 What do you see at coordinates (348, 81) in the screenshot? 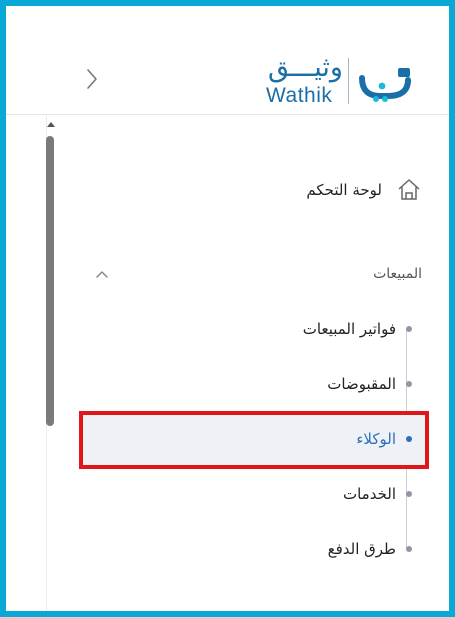
I see `logo-separator` at bounding box center [348, 81].